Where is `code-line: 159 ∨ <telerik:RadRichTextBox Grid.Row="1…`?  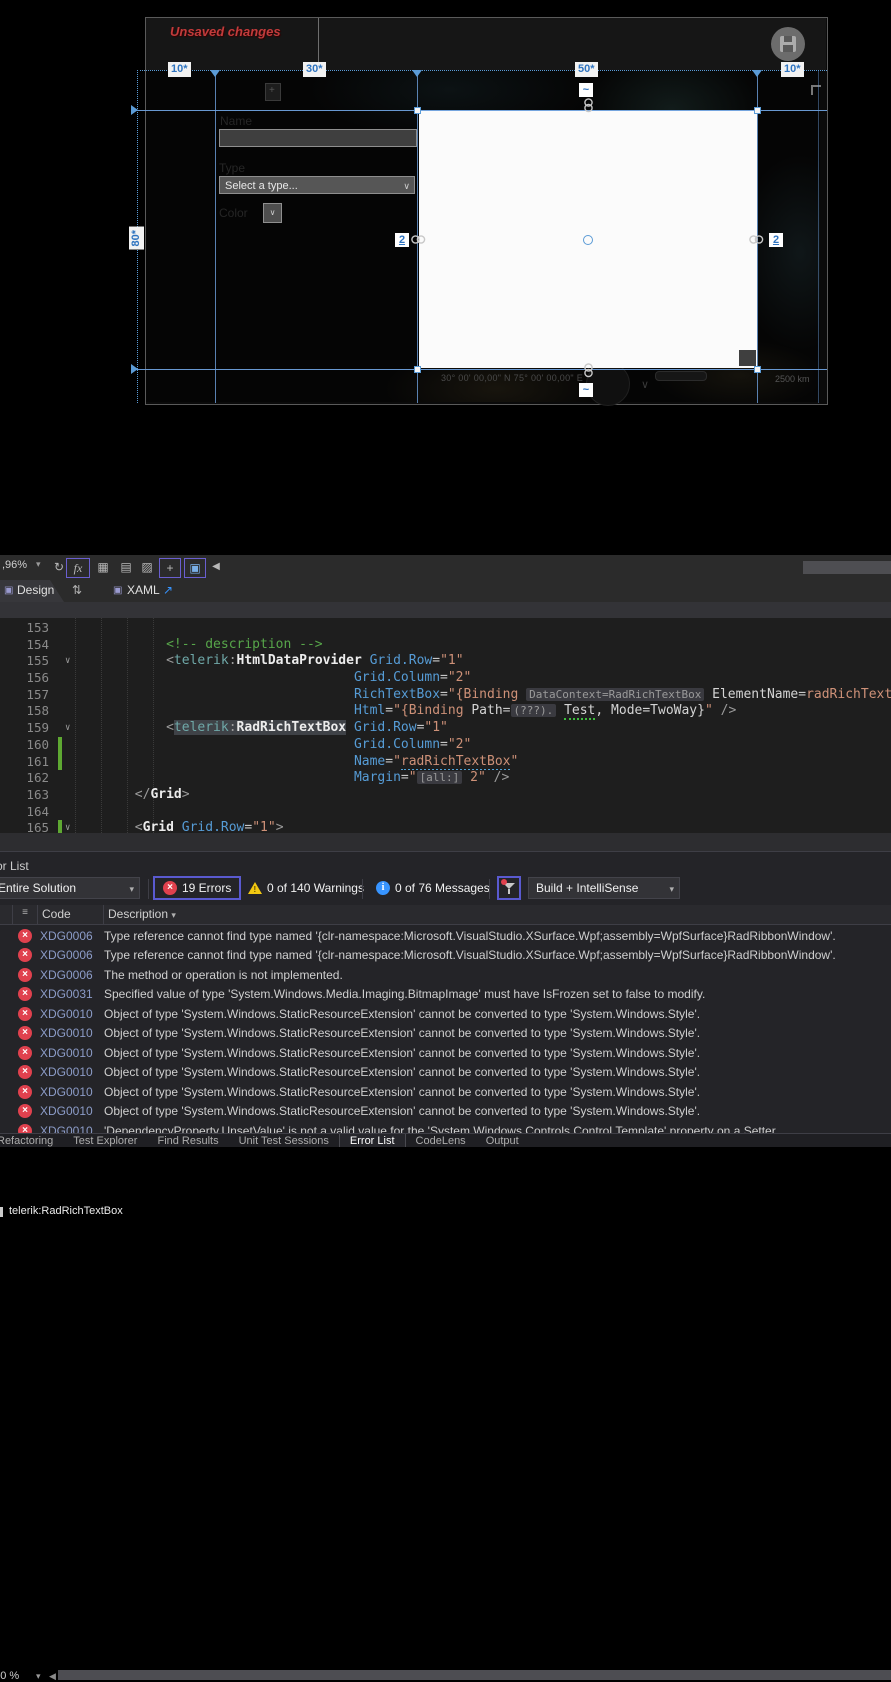 code-line: 159 ∨ <telerik:RadRichTextBox Grid.Row="1… is located at coordinates (445, 728).